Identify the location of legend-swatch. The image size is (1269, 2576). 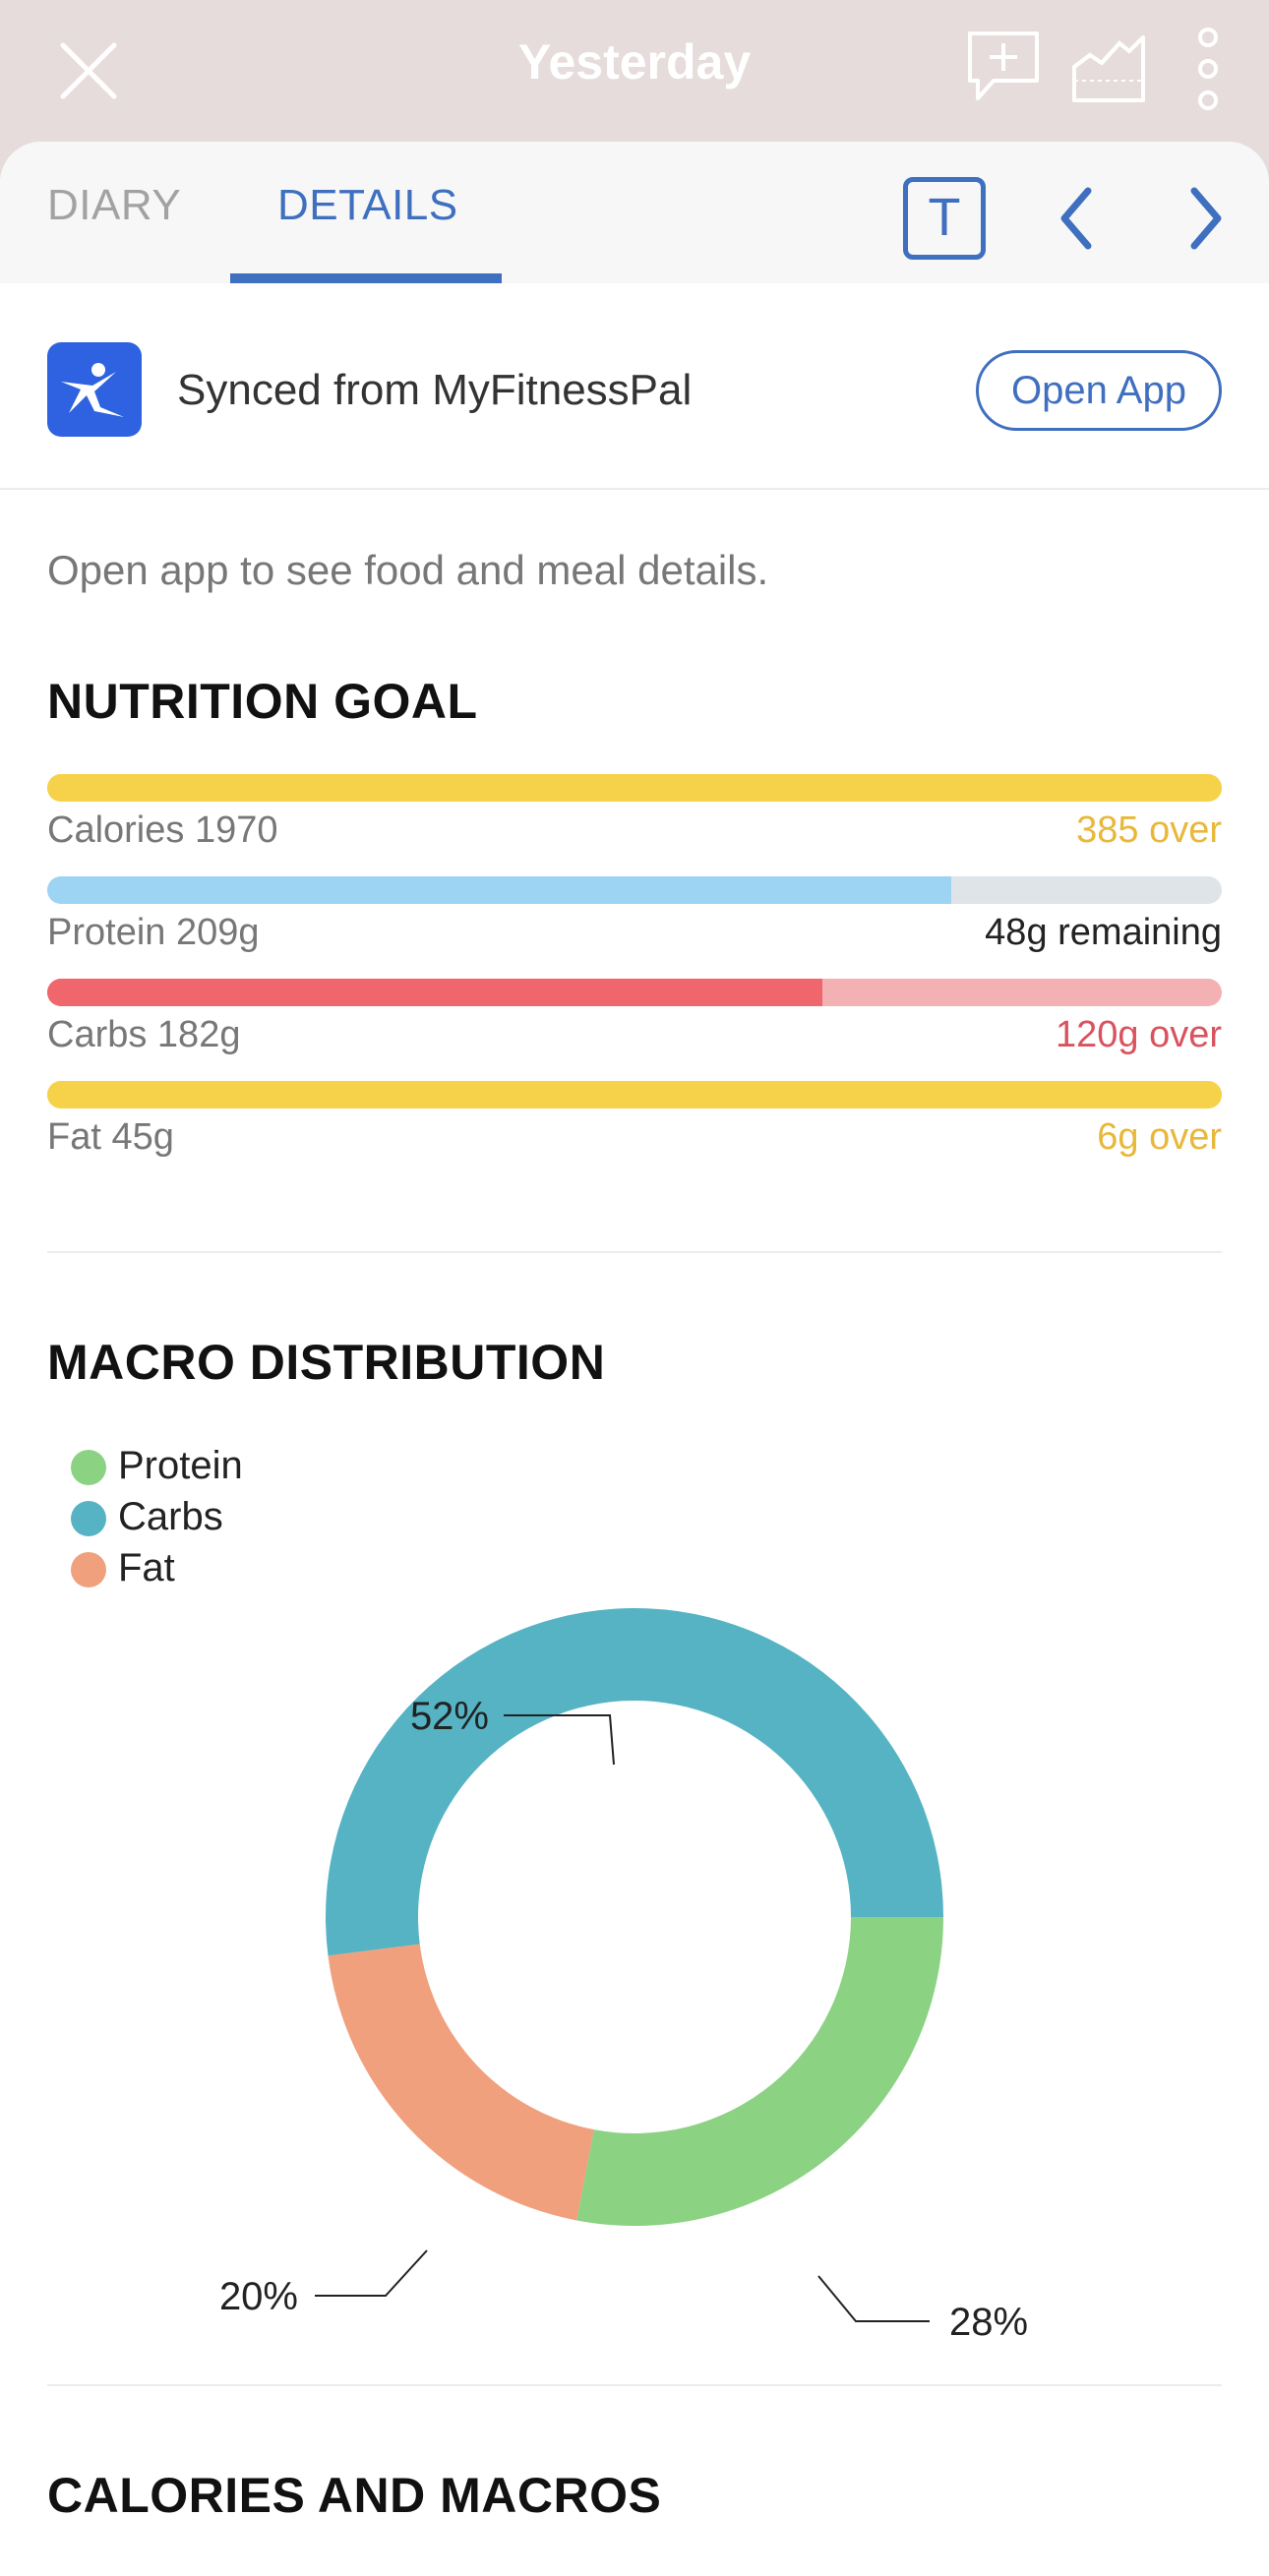
(88, 1468).